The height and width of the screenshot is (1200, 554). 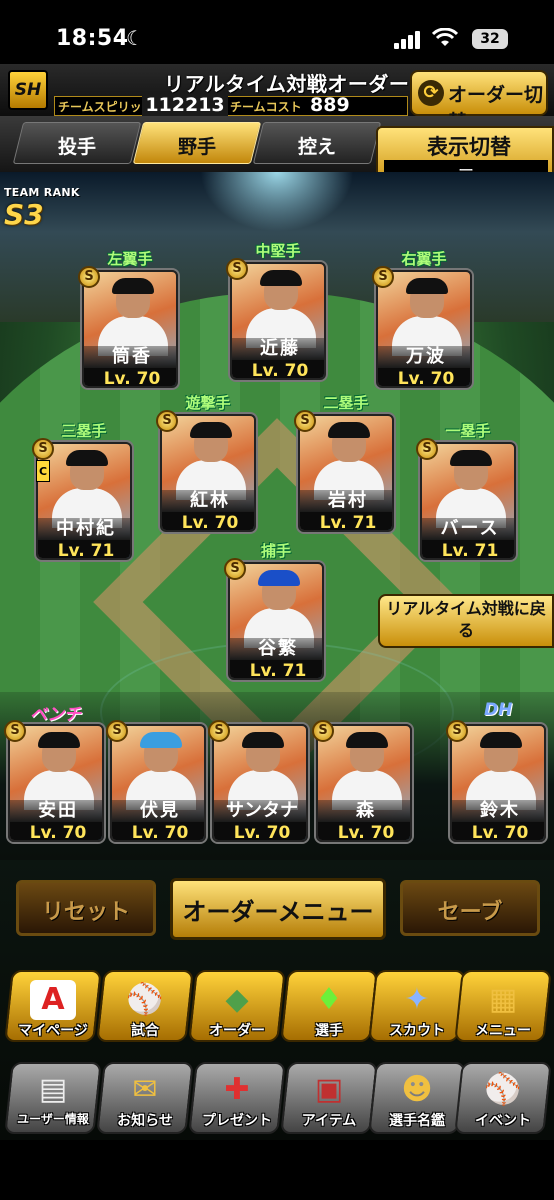 I want to click on player-card-lf: 筒香 Lv. 70, so click(x=130, y=329).